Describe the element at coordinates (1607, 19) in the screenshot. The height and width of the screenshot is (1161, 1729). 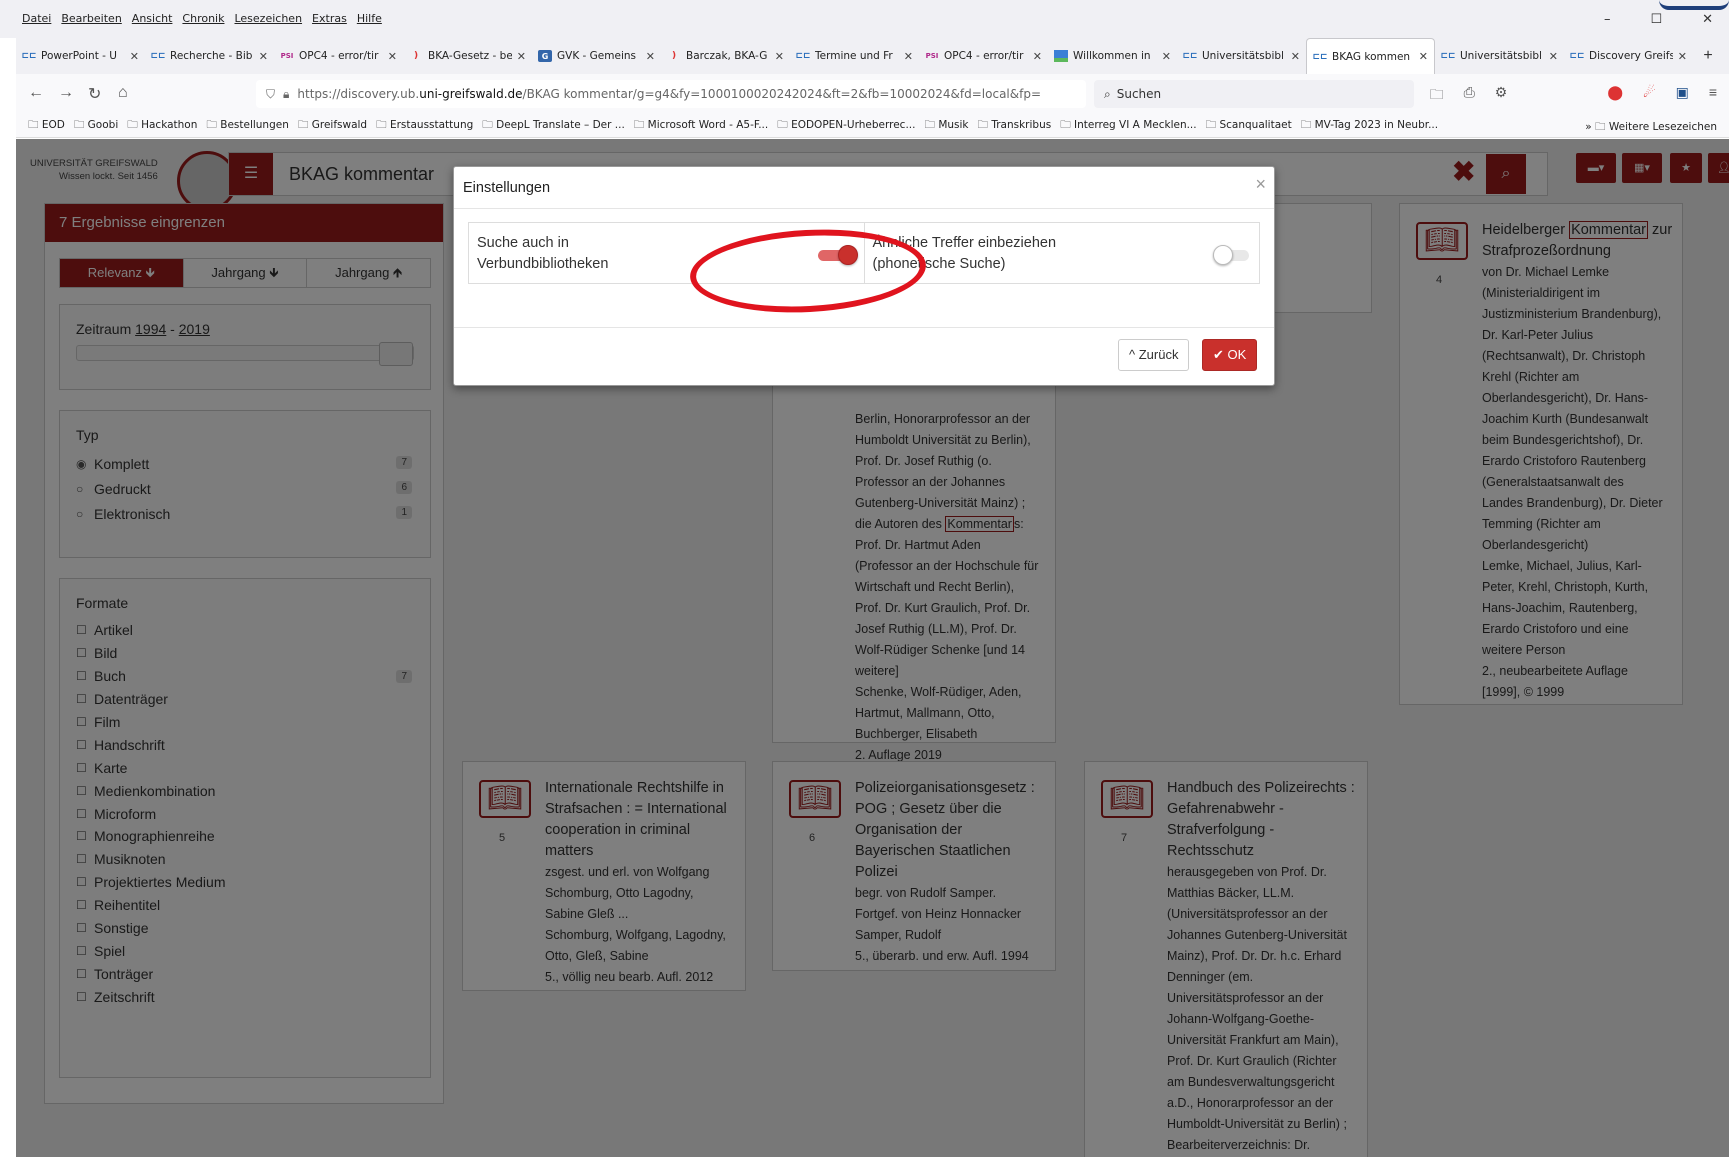
I see `minimize-icon: –` at that location.